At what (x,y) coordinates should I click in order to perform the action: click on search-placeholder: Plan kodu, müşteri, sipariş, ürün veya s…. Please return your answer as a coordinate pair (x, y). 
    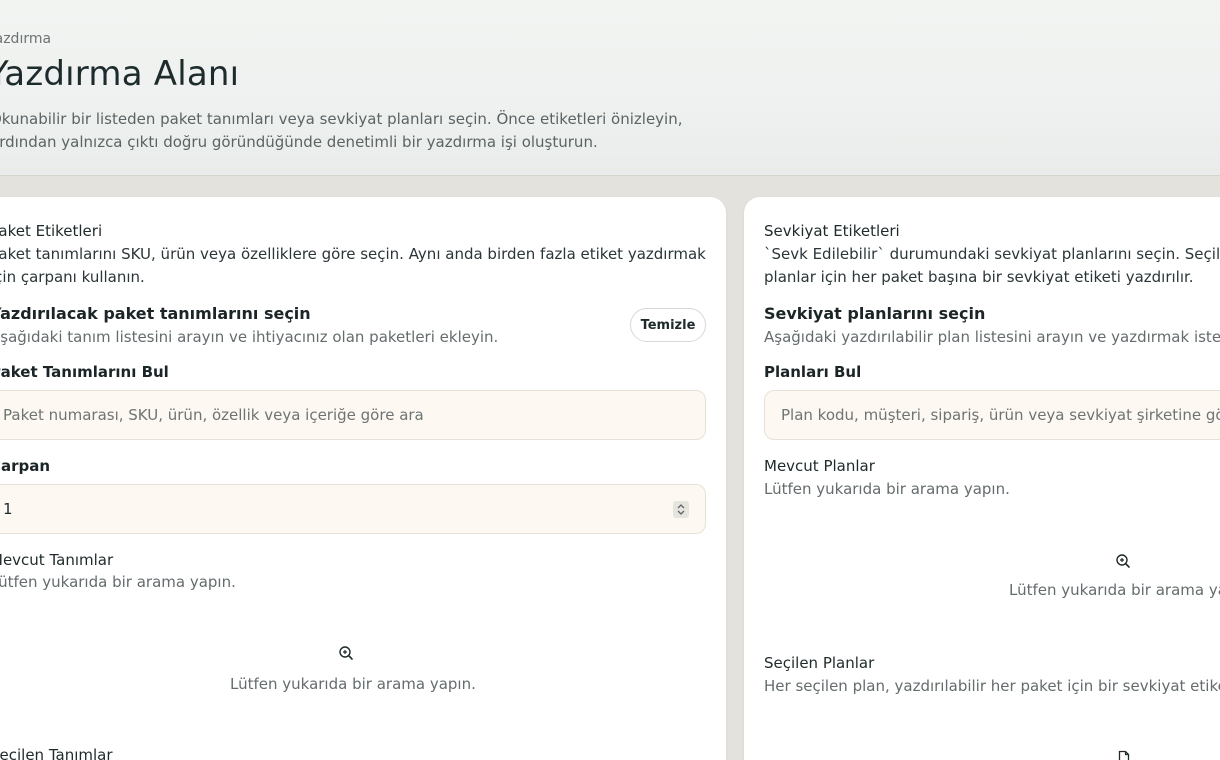
    Looking at the image, I should click on (1000, 415).